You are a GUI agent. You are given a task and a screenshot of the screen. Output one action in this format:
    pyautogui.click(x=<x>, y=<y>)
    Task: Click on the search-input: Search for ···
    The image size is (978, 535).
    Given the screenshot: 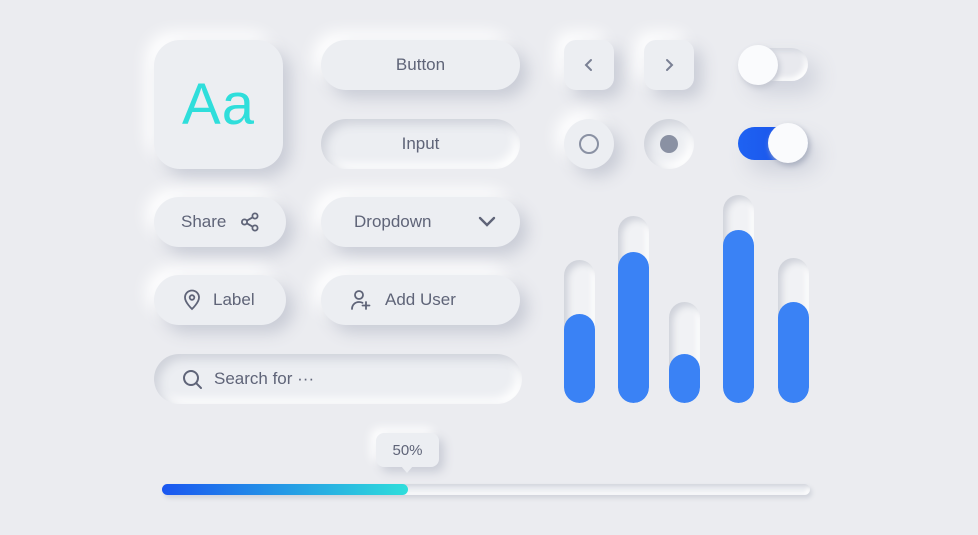 What is the action you would take?
    pyautogui.click(x=338, y=379)
    